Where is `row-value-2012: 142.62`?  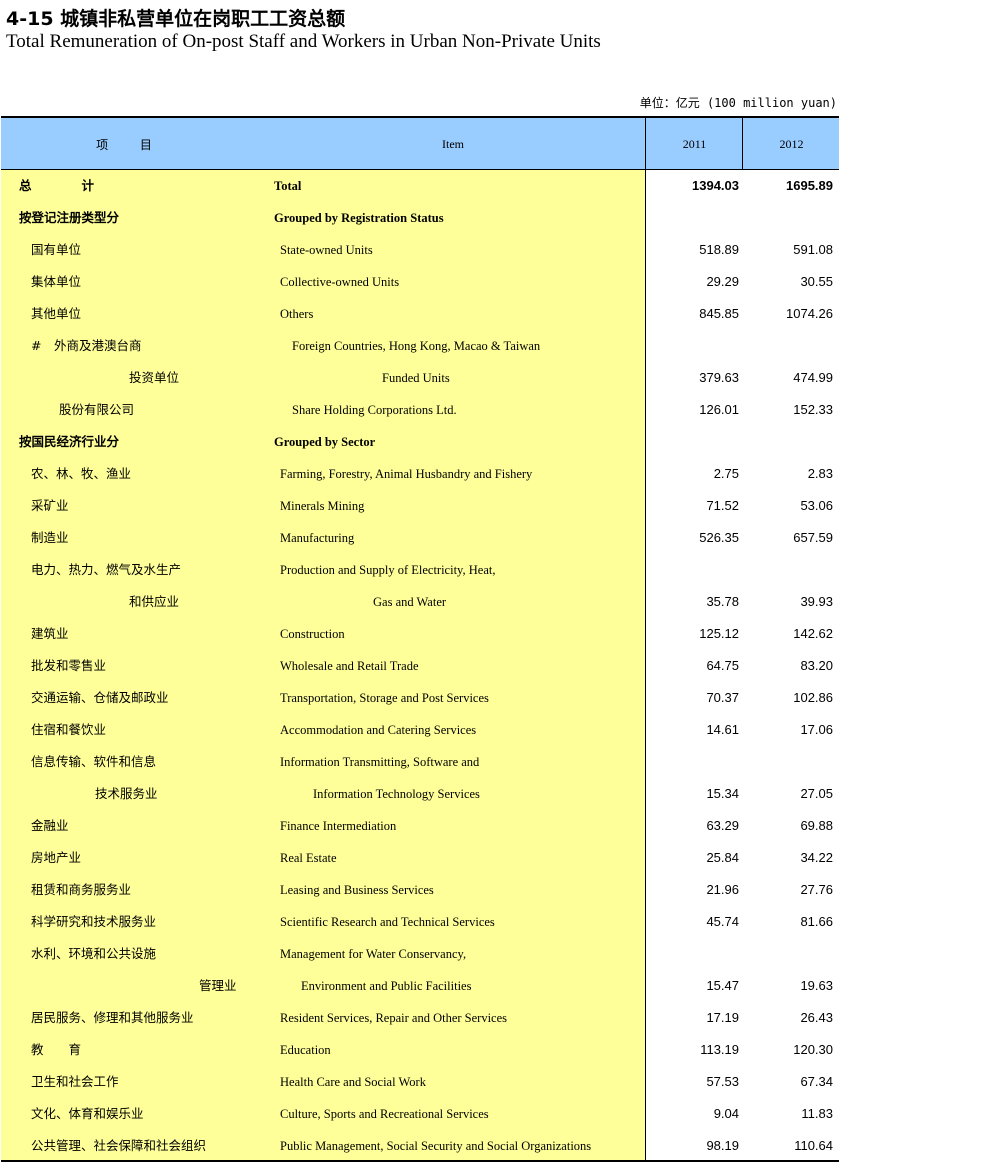 row-value-2012: 142.62 is located at coordinates (813, 633).